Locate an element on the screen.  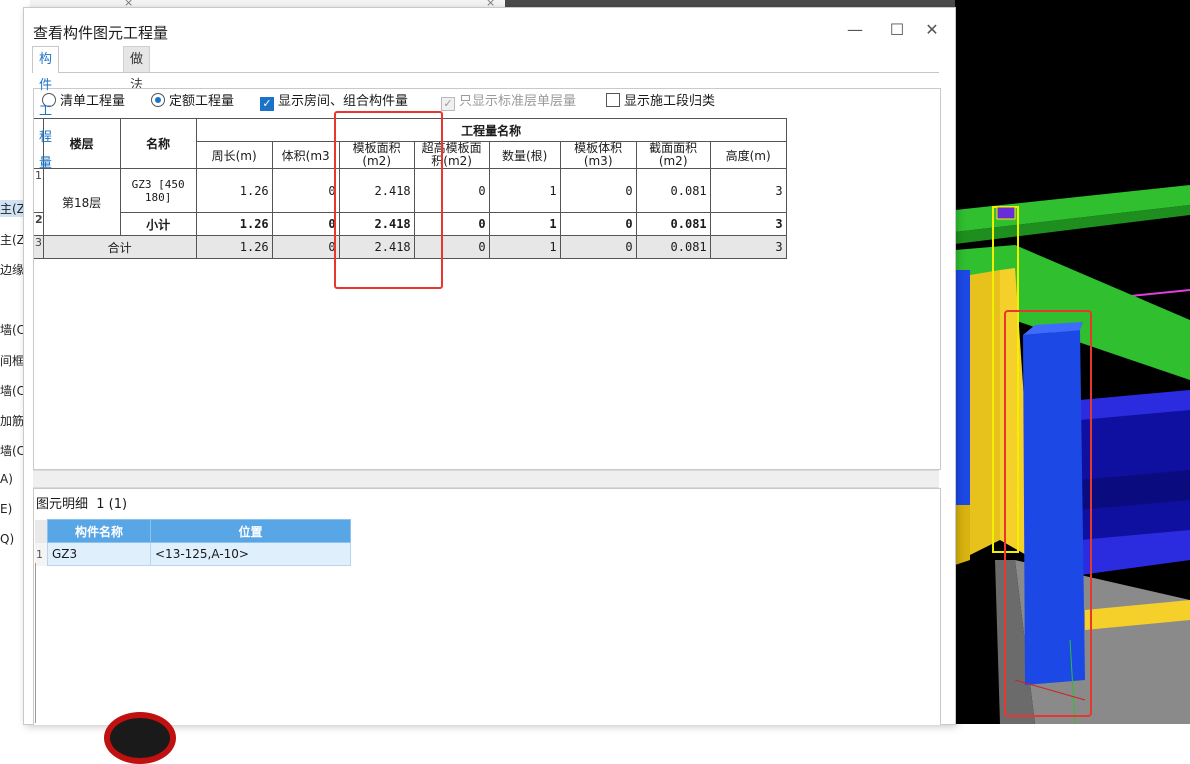
checkbox-checked-disabled-icon: ✓ is located at coordinates (448, 104).